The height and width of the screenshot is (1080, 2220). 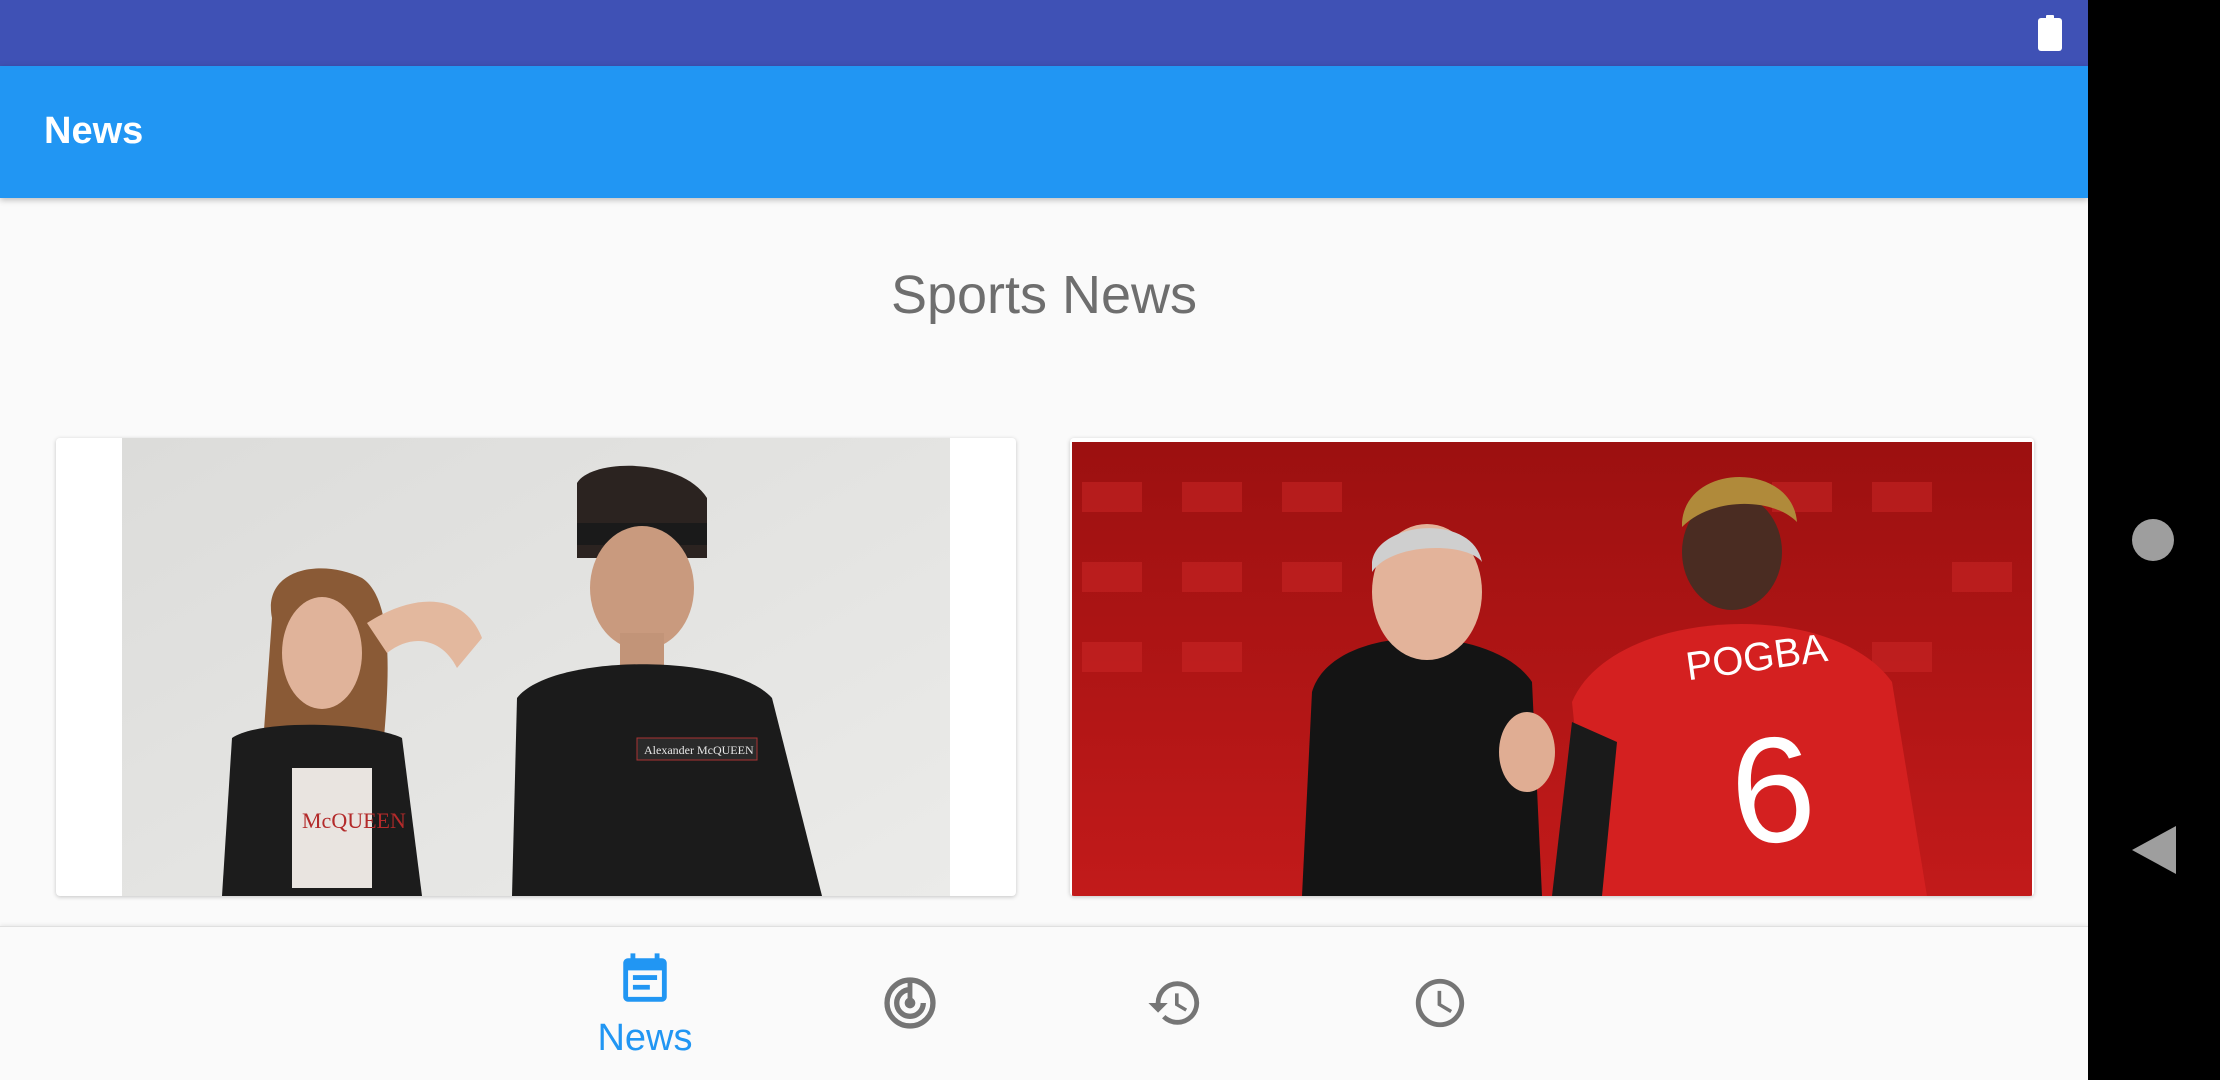 What do you see at coordinates (1044, 295) in the screenshot?
I see `section-title: Sports News` at bounding box center [1044, 295].